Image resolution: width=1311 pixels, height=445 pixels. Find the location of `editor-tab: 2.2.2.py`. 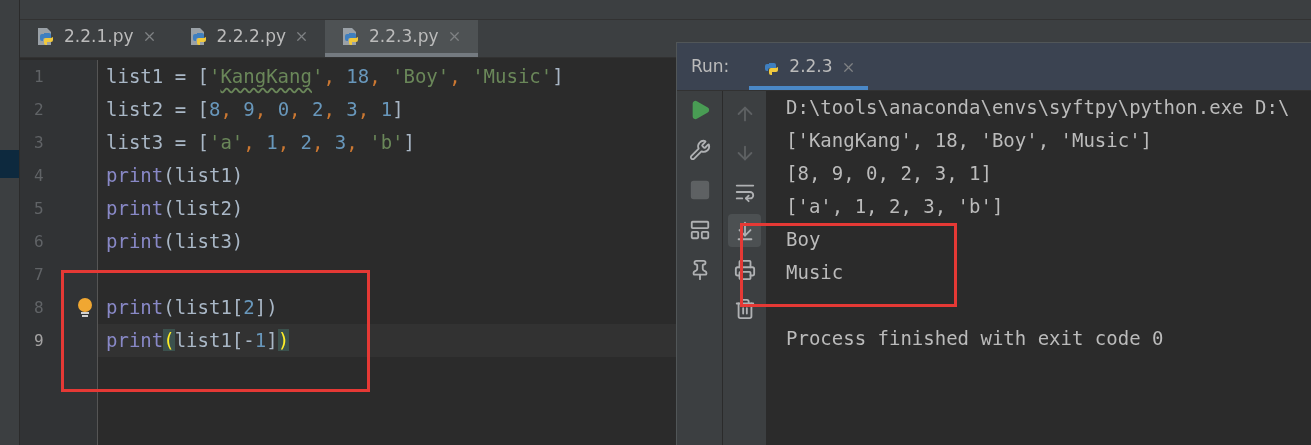

editor-tab: 2.2.2.py is located at coordinates (249, 38).